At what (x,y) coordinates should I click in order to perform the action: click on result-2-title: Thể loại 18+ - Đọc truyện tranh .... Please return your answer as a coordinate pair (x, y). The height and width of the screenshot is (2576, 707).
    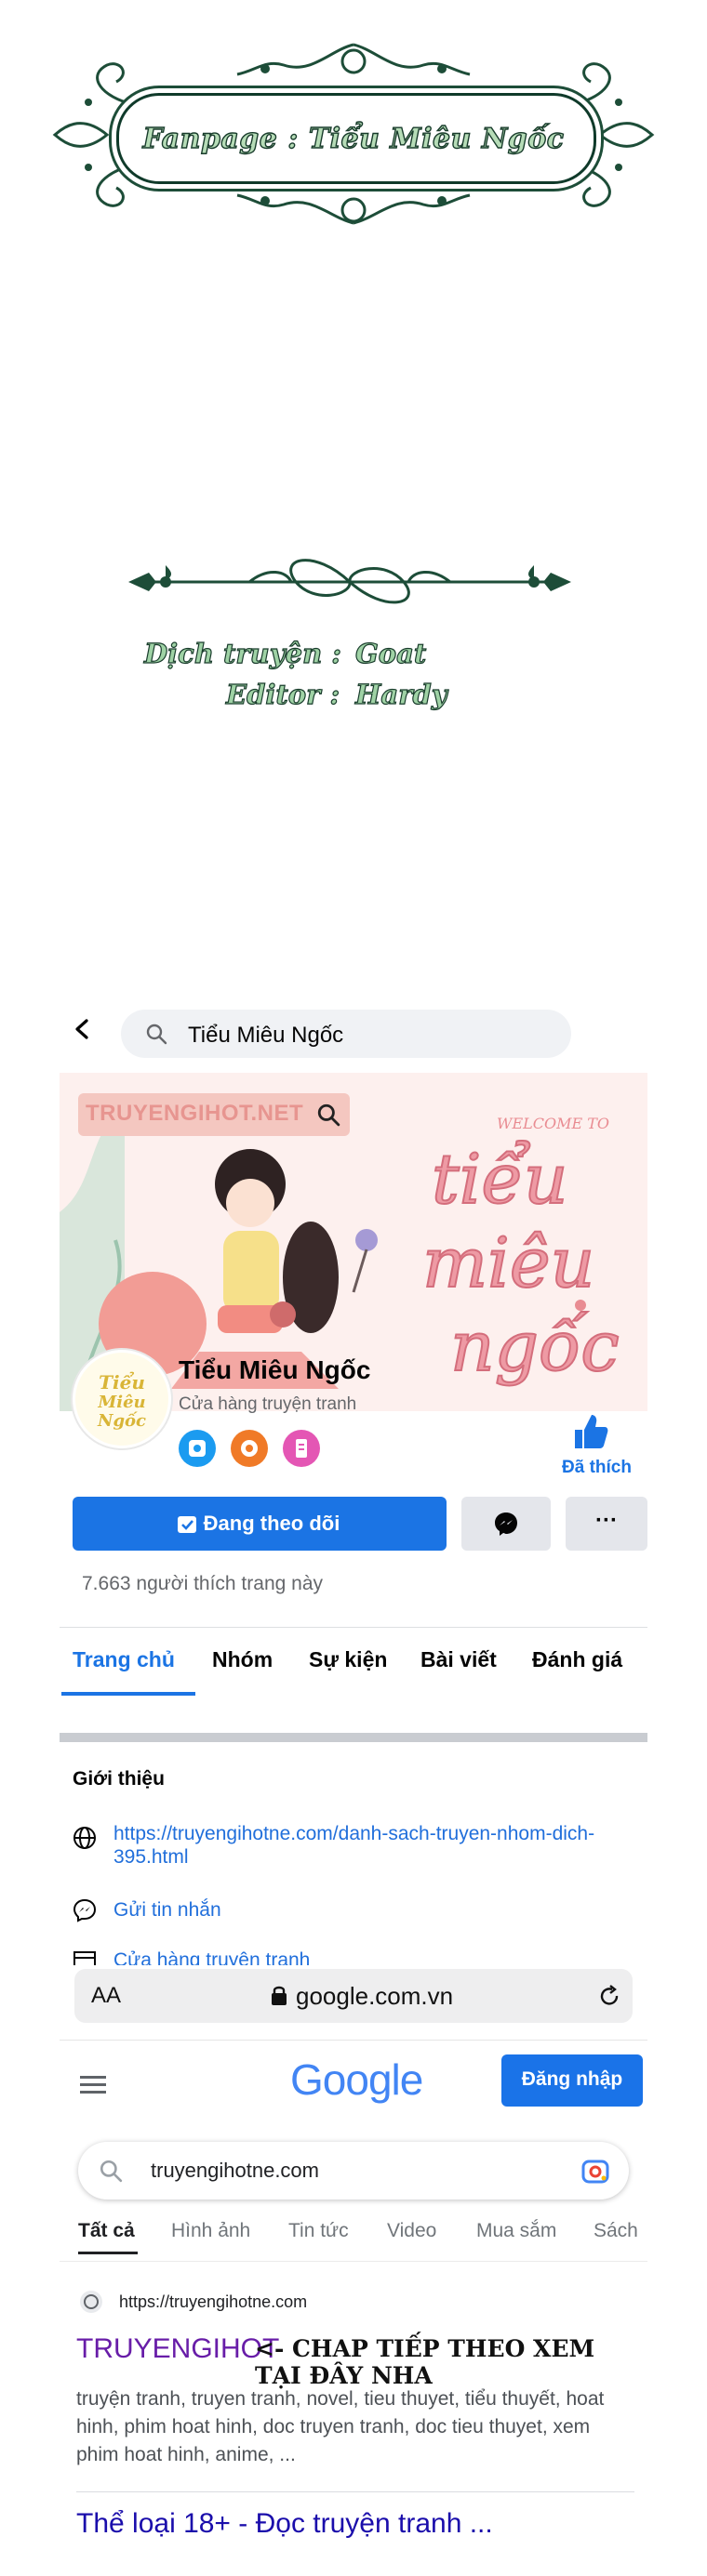
    Looking at the image, I should click on (284, 2524).